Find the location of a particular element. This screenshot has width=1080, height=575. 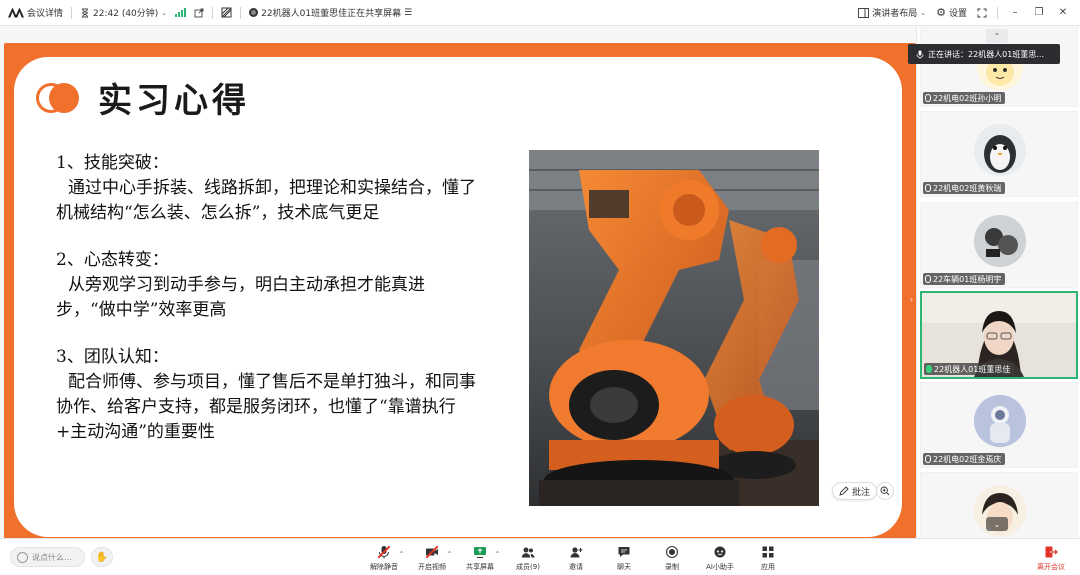

gear-icon: ⚙ is located at coordinates (941, 12).